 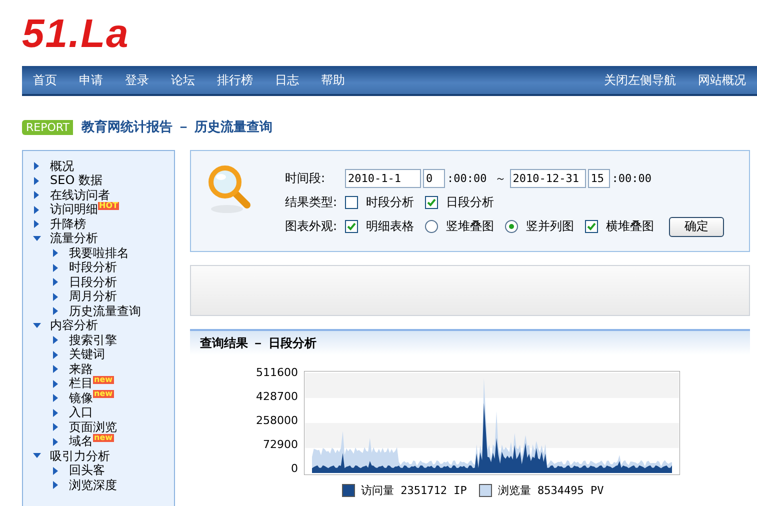 What do you see at coordinates (81, 369) in the screenshot?
I see `sidebar-item: 来路` at bounding box center [81, 369].